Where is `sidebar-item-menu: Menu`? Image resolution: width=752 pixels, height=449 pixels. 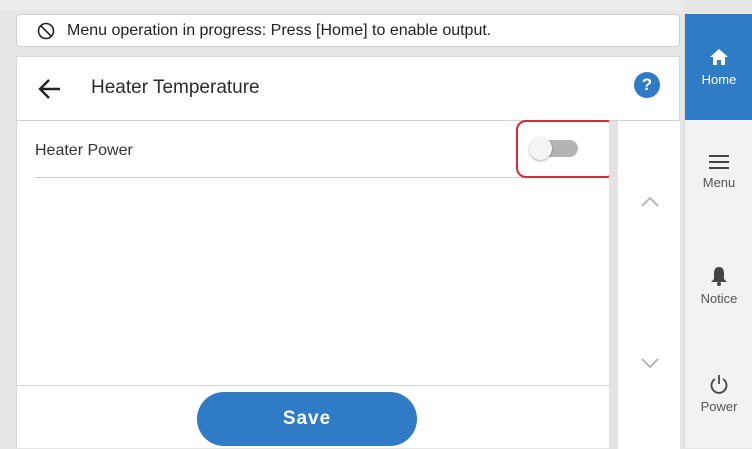 sidebar-item-menu: Menu is located at coordinates (718, 184).